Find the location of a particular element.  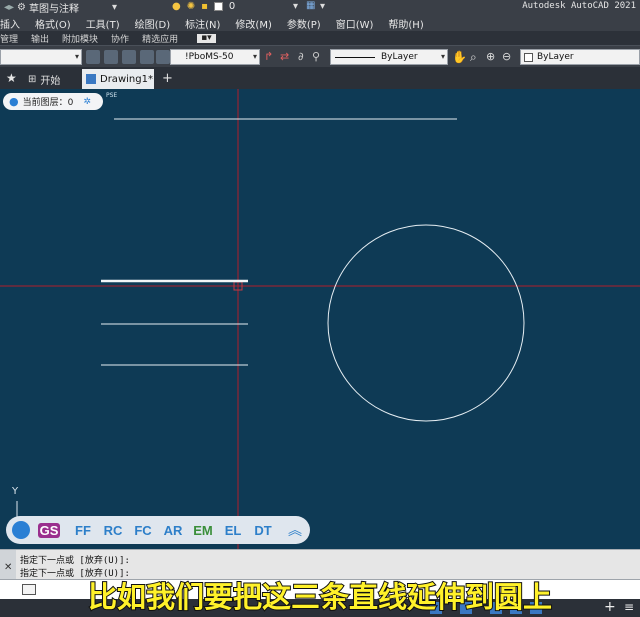

new-tab-button: + is located at coordinates (167, 78).